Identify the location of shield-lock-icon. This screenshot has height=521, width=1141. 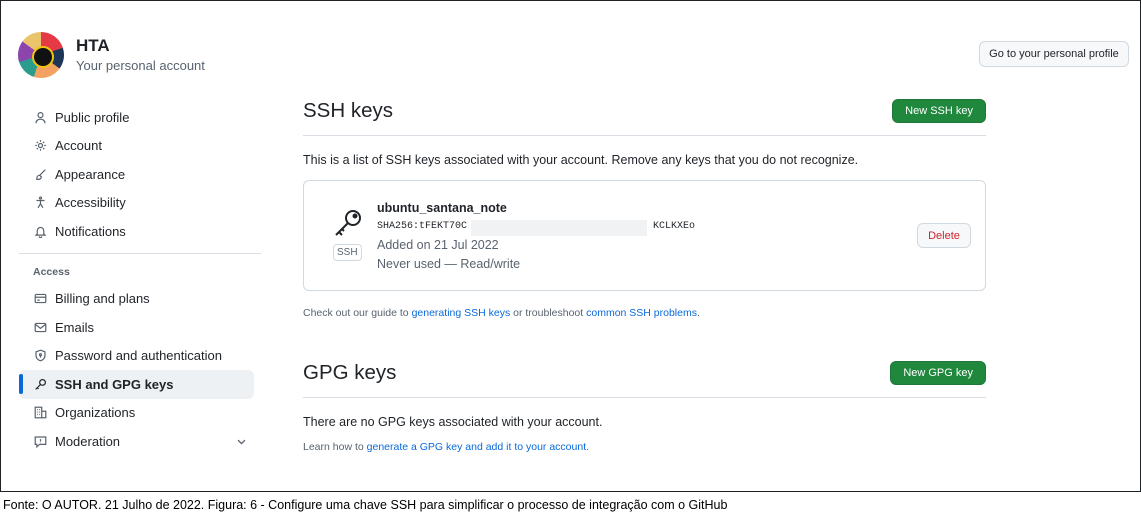
(40, 355).